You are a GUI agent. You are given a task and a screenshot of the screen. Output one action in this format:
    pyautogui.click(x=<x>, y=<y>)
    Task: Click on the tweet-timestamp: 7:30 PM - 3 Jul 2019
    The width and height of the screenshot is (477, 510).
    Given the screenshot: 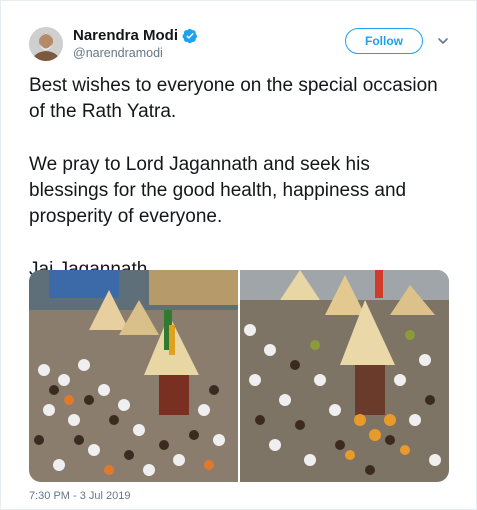 What is the action you would take?
    pyautogui.click(x=80, y=496)
    